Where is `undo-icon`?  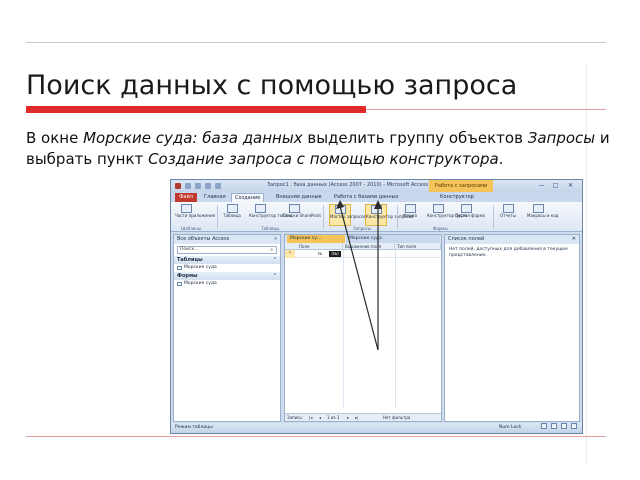
undo-icon is located at coordinates (198, 186).